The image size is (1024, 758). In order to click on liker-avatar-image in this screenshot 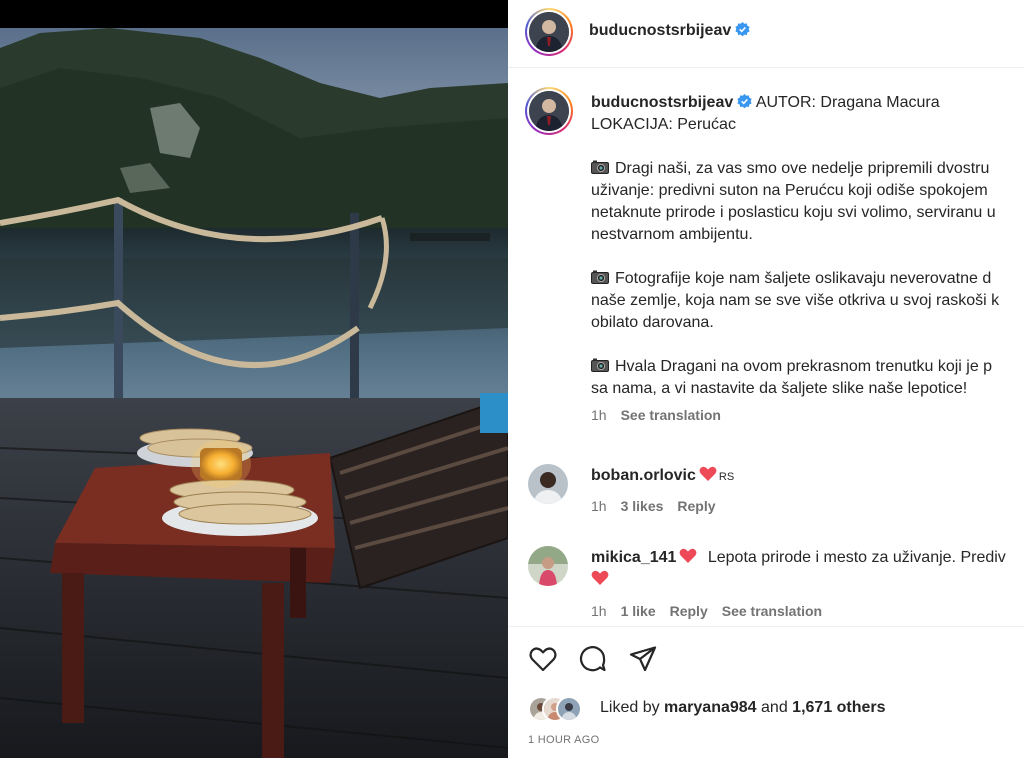, I will do `click(569, 709)`.